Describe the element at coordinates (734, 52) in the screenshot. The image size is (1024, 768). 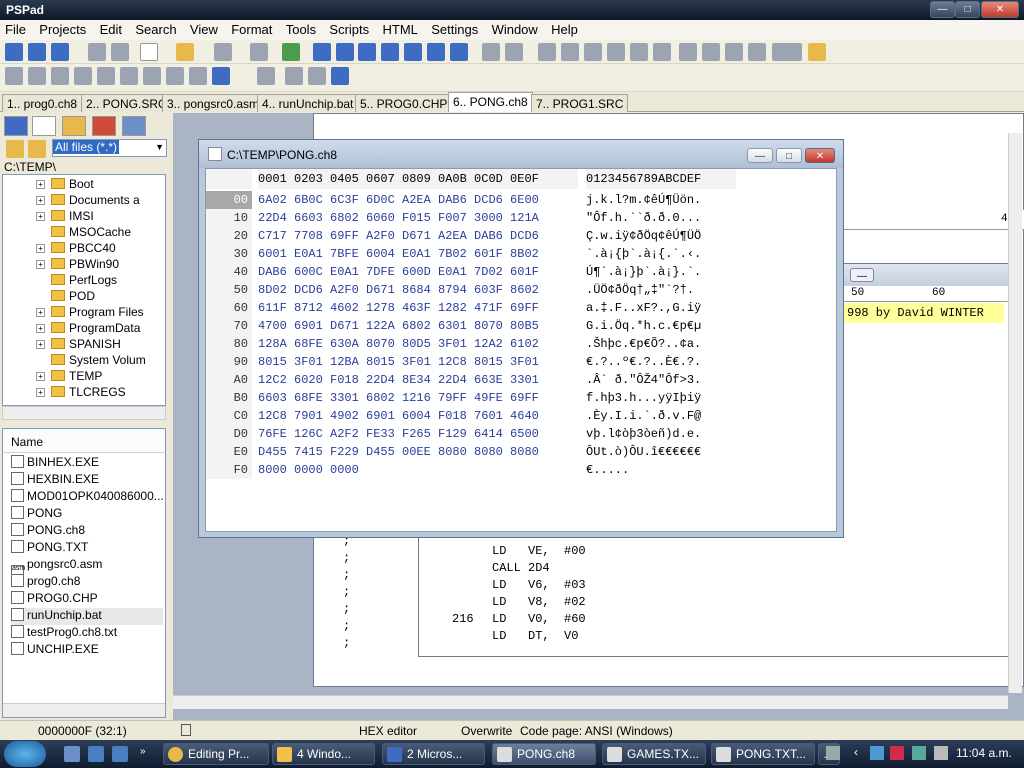
I see `uncomment-icon` at that location.